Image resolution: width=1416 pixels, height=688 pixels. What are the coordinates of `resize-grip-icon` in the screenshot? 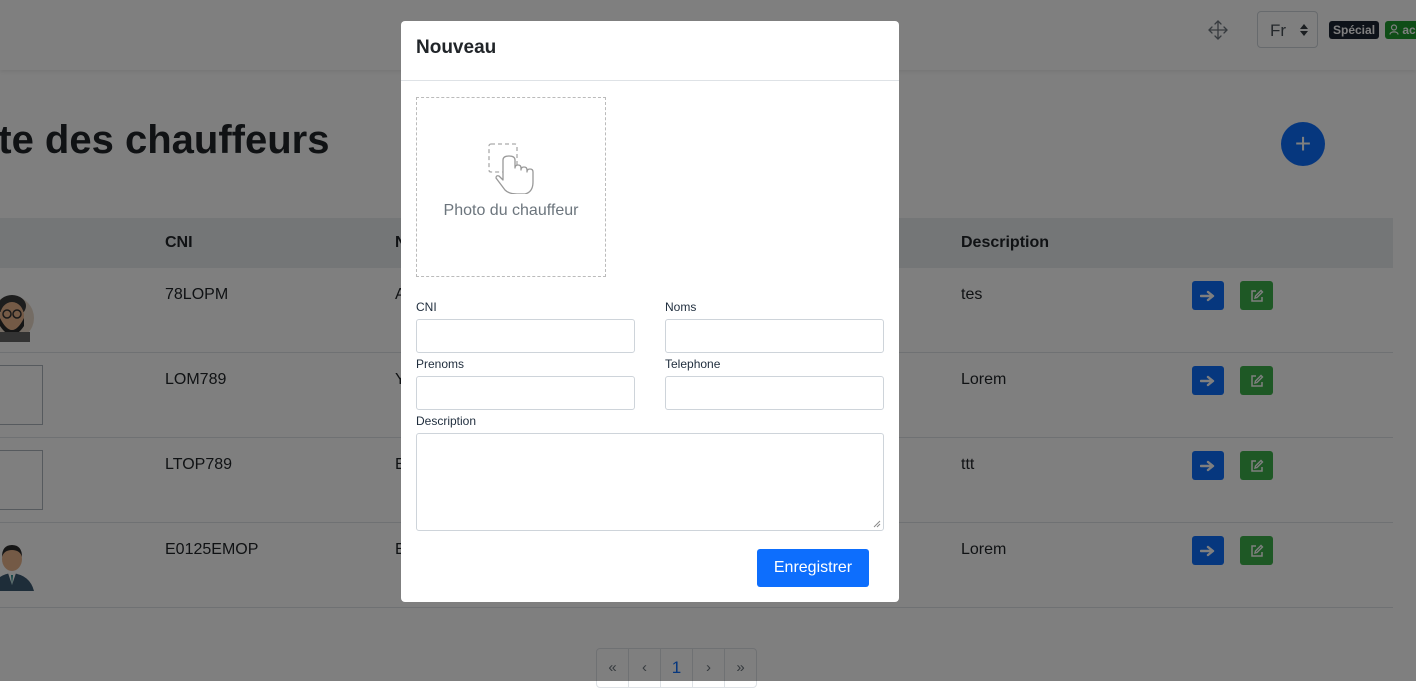 It's located at (877, 524).